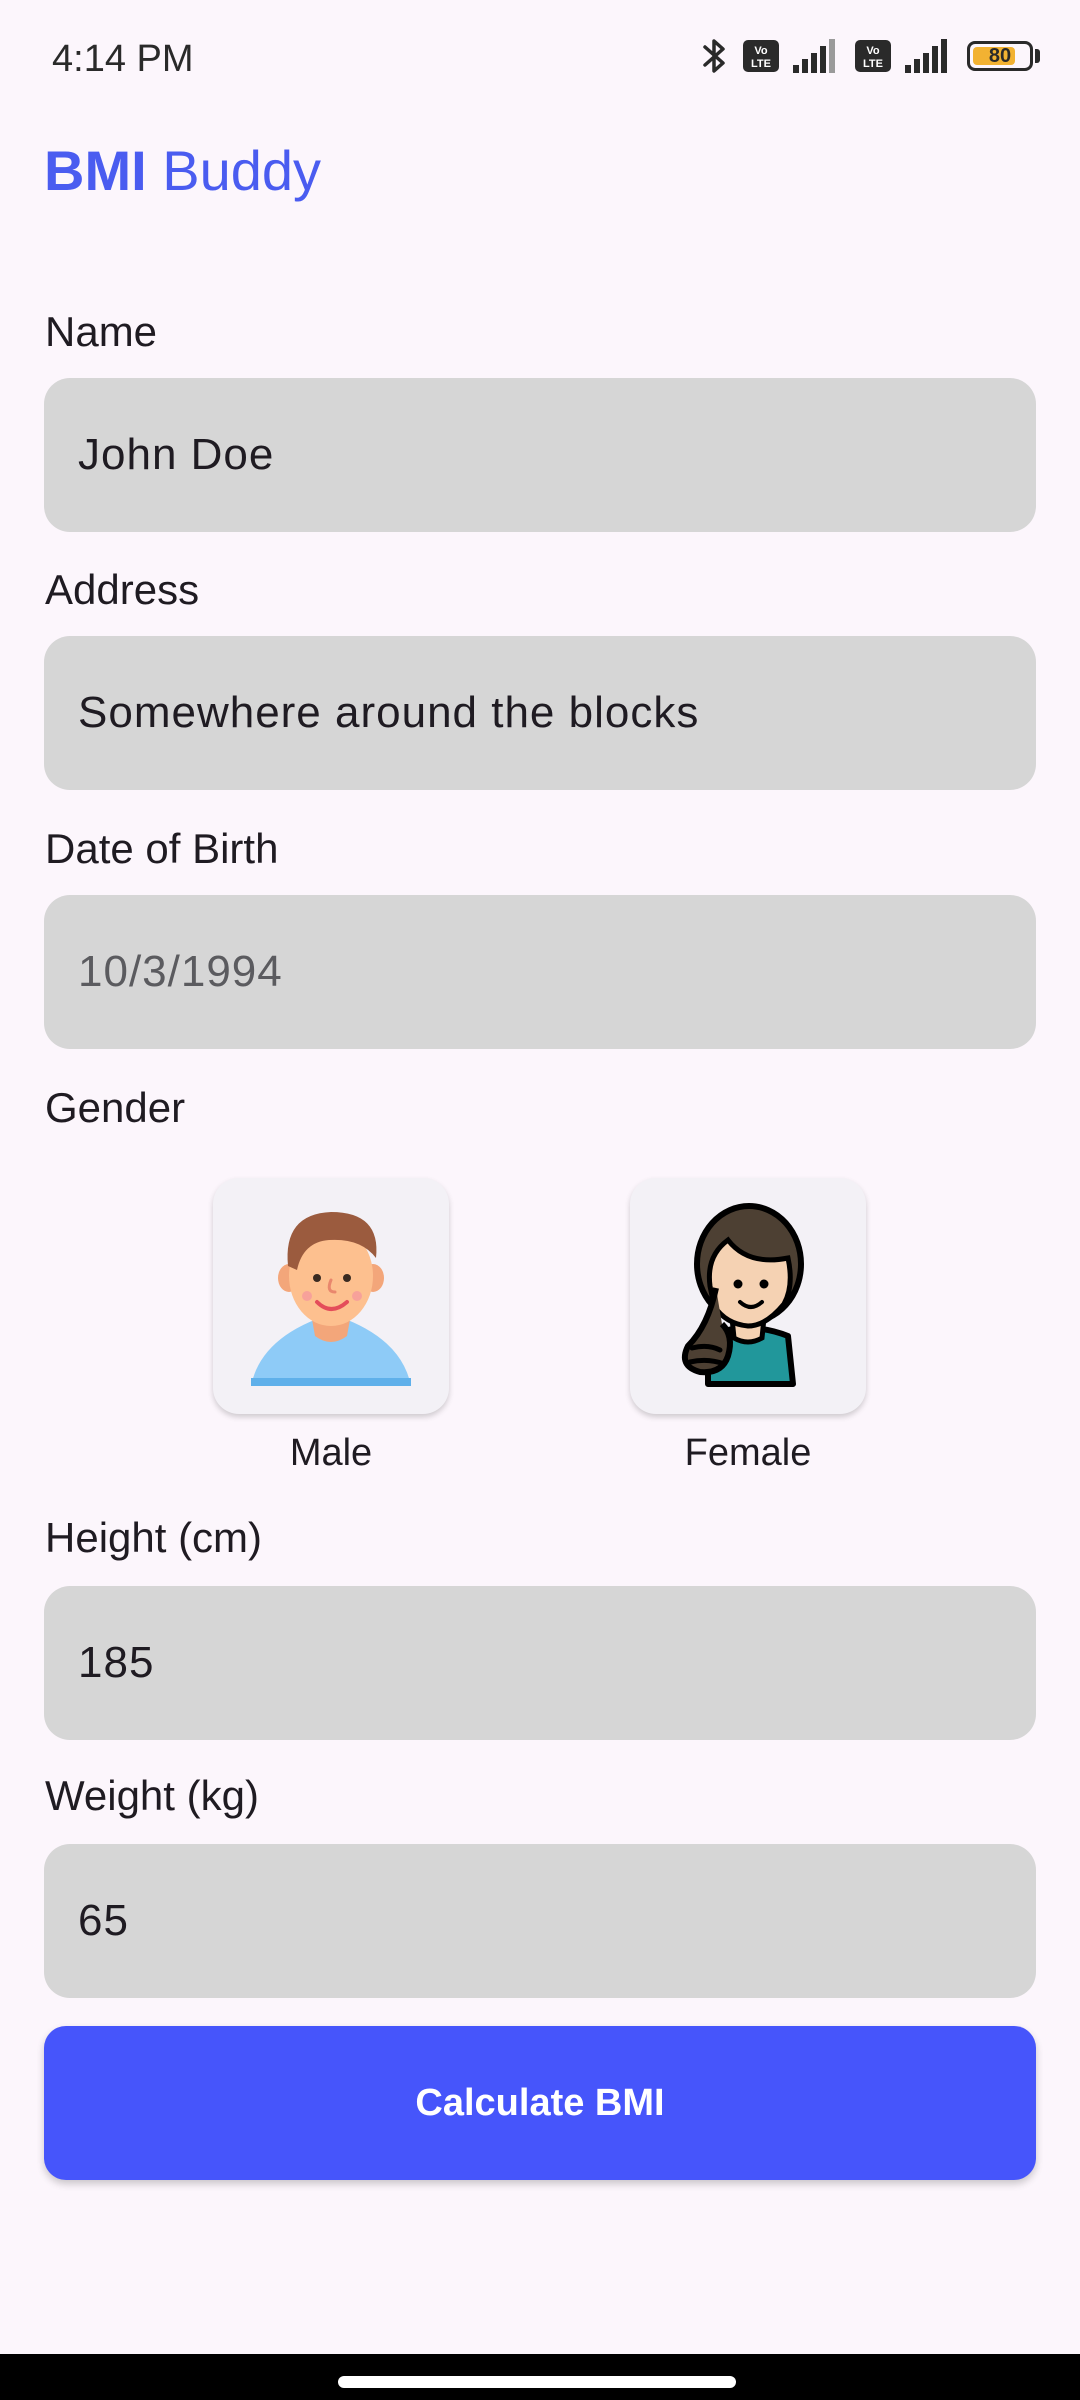 The image size is (1080, 2400). I want to click on gender-option-male, so click(331, 1296).